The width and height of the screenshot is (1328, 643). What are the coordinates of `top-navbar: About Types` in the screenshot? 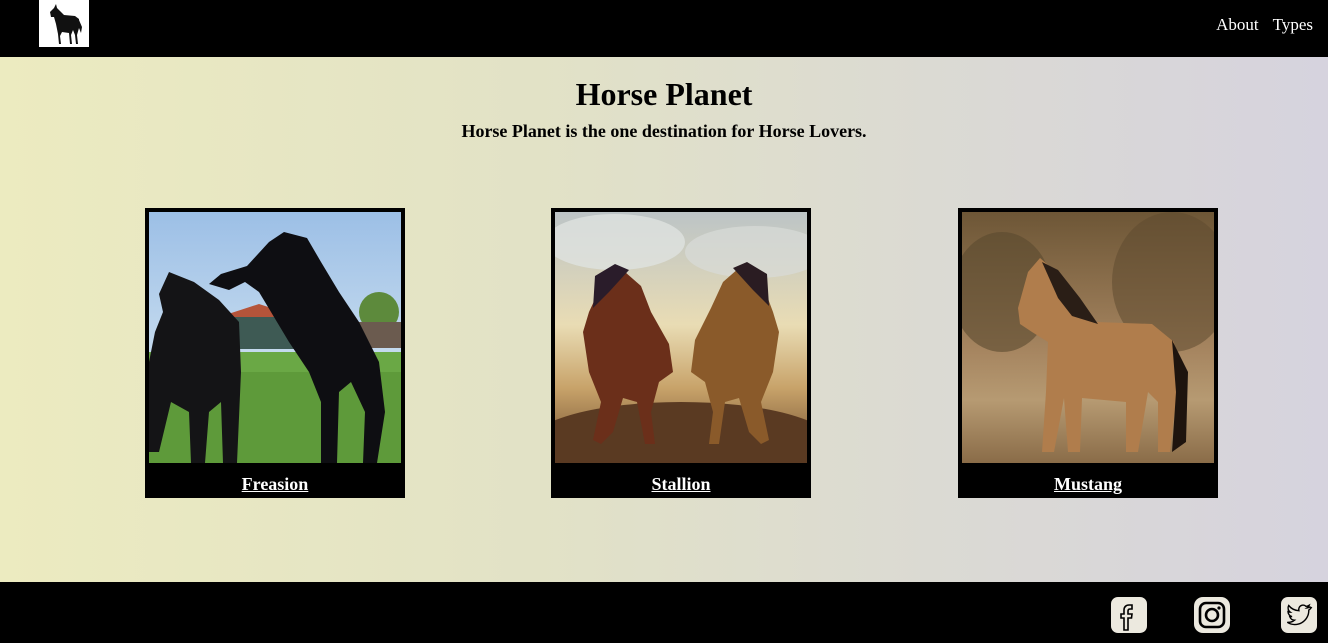 It's located at (664, 28).